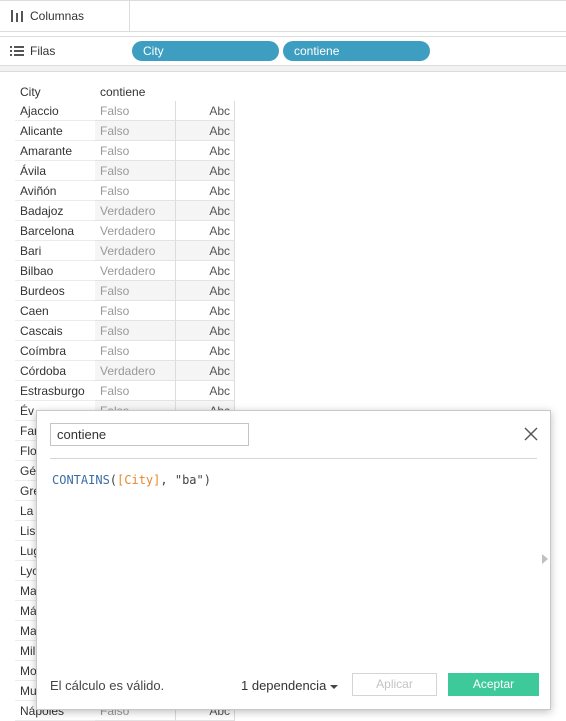 The width and height of the screenshot is (566, 721). What do you see at coordinates (57, 16) in the screenshot?
I see `columns-label: Columnas` at bounding box center [57, 16].